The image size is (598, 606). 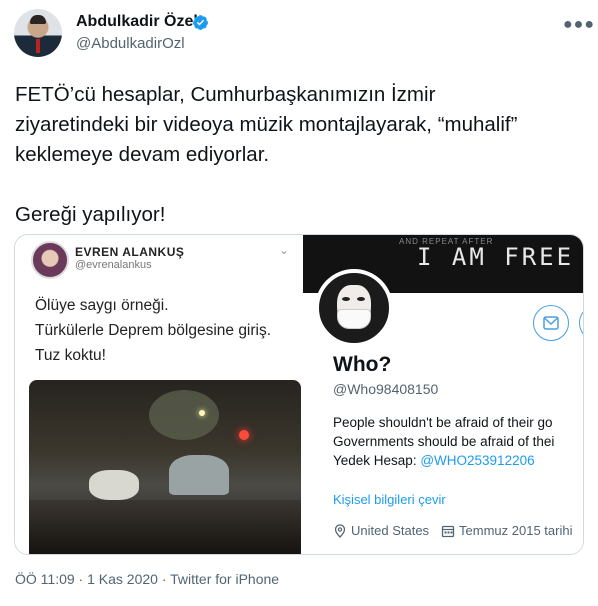 I want to click on profile-avatar, so click(x=354, y=308).